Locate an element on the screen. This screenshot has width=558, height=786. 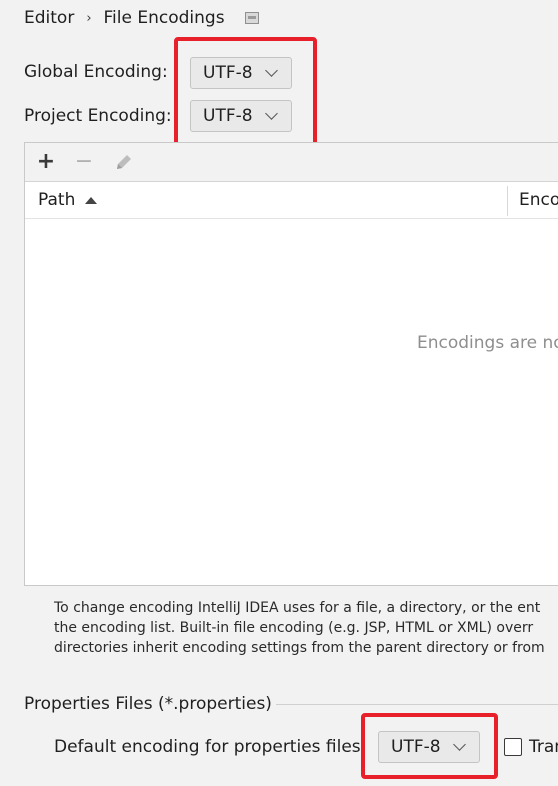
properties-default-encoding-label: Default encoding for properties files: is located at coordinates (210, 747).